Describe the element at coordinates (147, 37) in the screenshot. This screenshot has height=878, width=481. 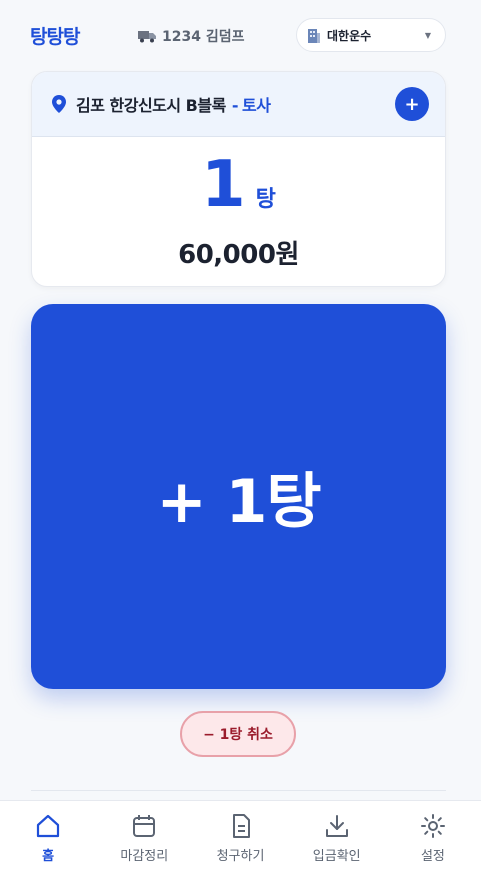
I see `truck-icon` at that location.